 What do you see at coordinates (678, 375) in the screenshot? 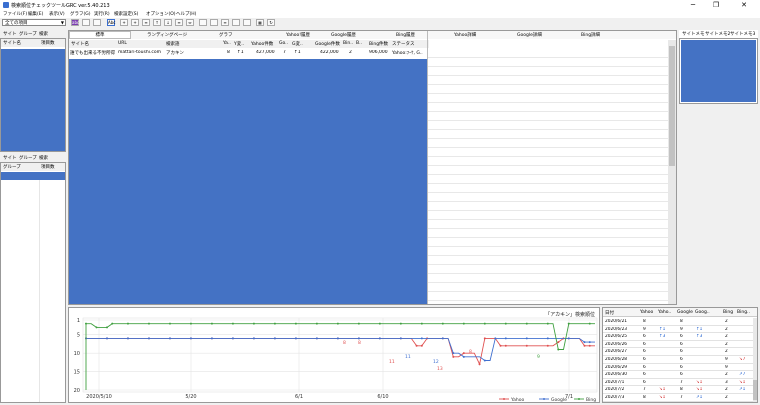
I see `history-row: 2020/6/30 6 6 2 ↗7` at bounding box center [678, 375].